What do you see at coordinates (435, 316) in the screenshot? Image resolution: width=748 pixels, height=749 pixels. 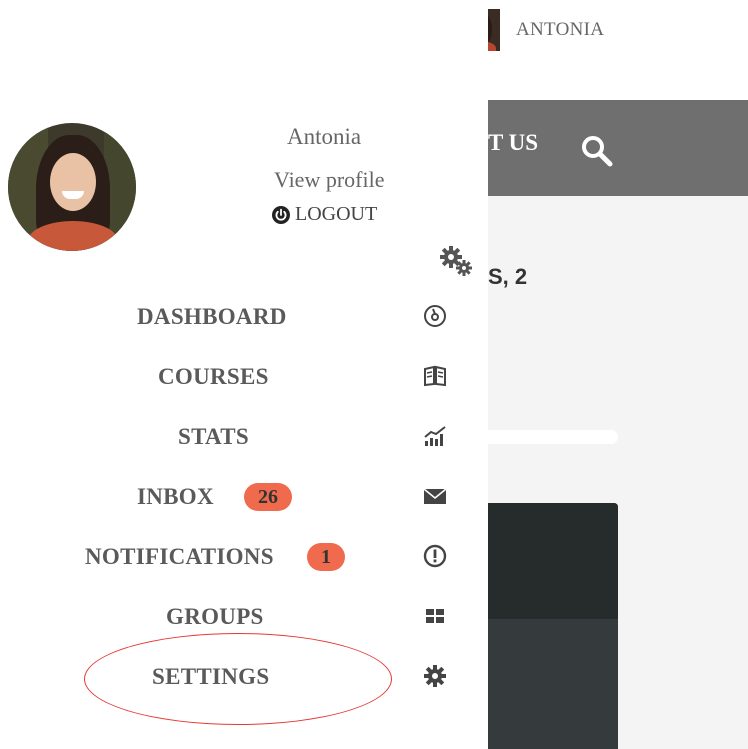 I see `dashboard-icon` at bounding box center [435, 316].